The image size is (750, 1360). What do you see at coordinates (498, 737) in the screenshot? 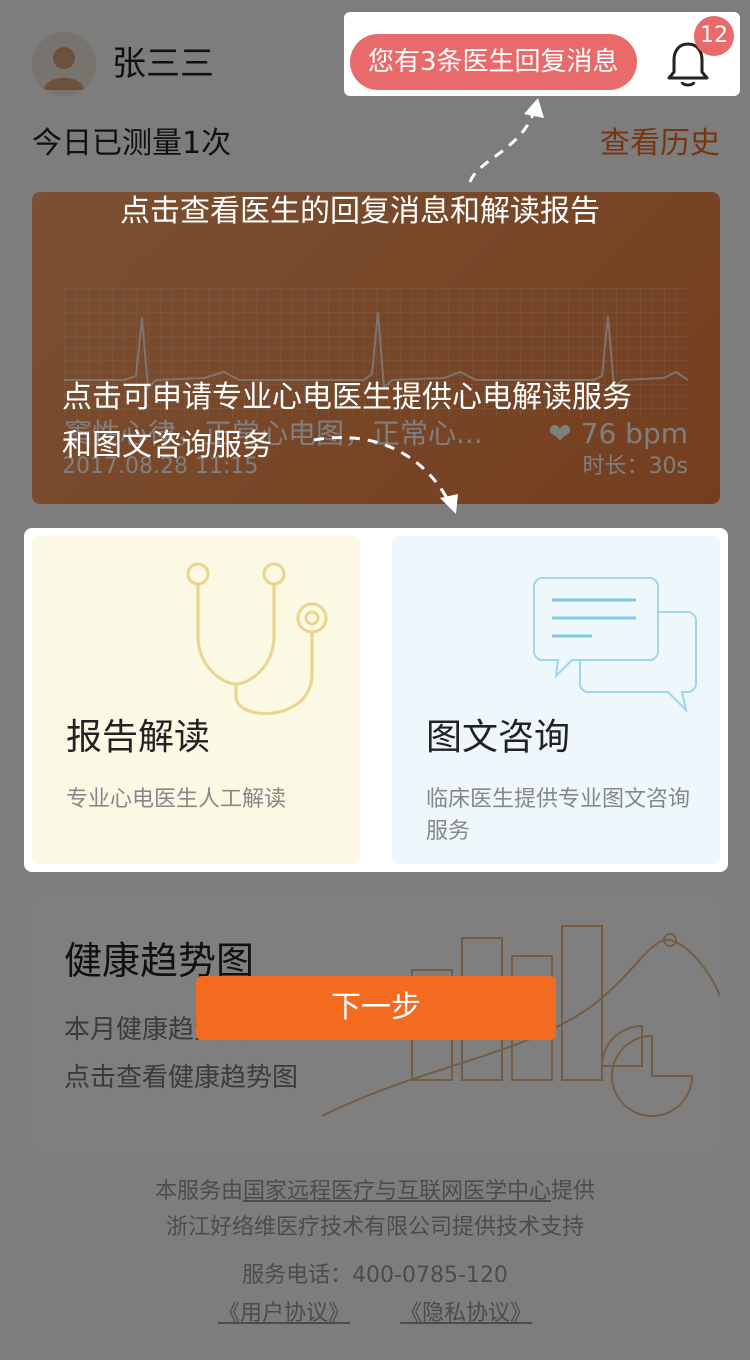
I see `consult-title: 图文咨询` at bounding box center [498, 737].